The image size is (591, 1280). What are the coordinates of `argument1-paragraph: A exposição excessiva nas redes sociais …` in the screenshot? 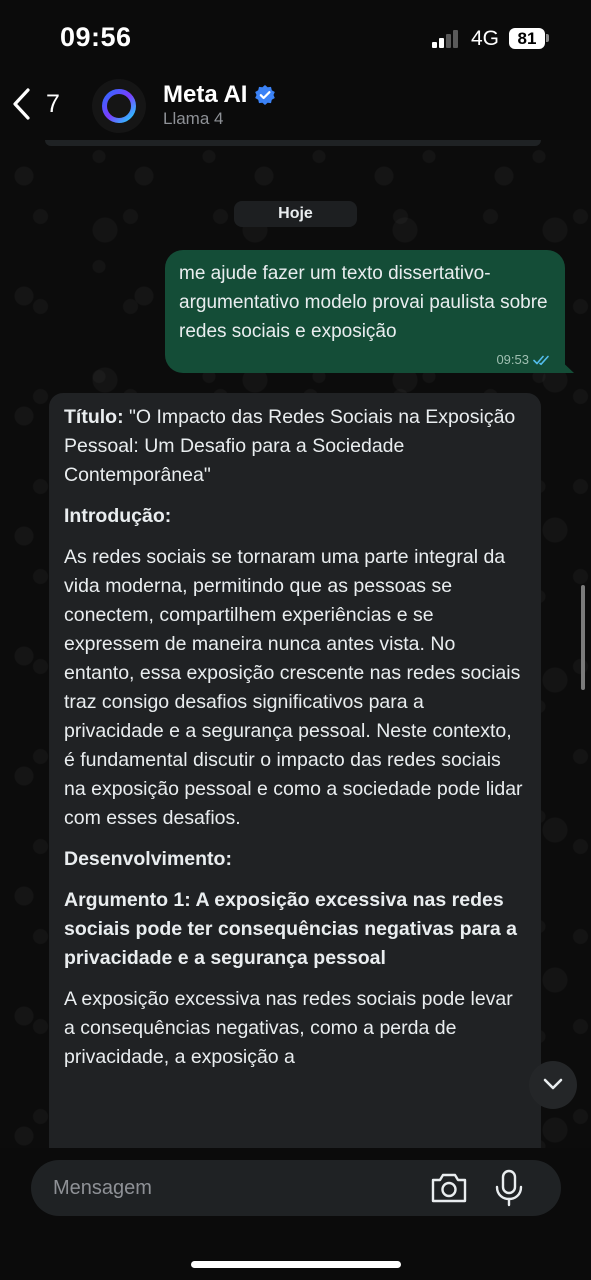 It's located at (288, 1028).